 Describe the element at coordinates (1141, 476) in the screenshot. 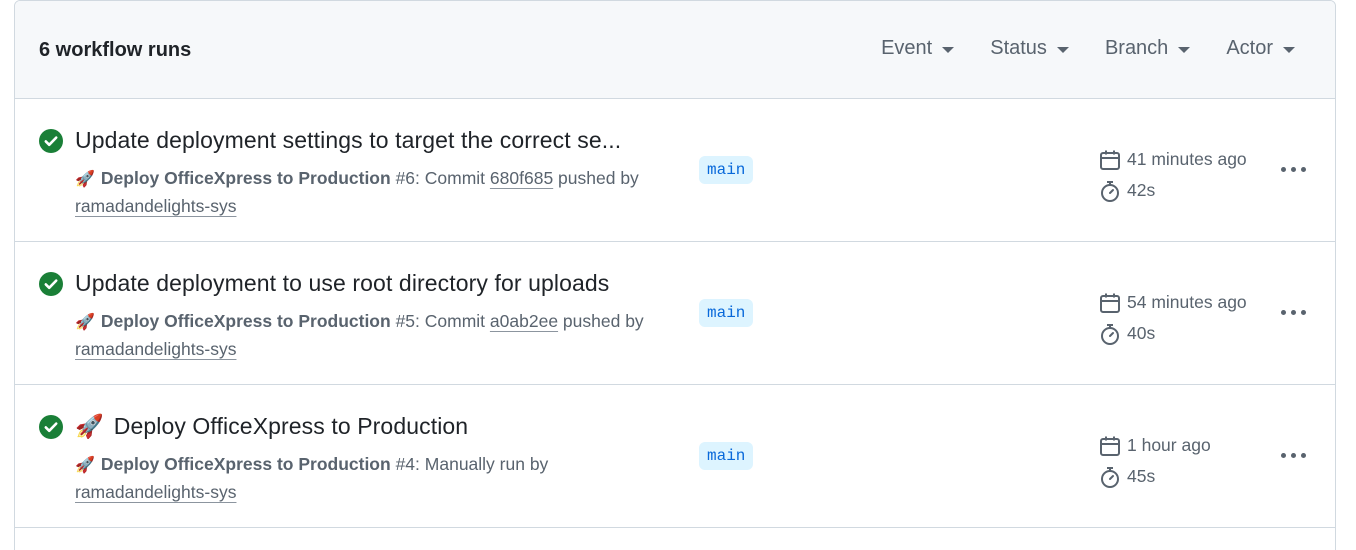

I see `run-duration: 45s` at that location.